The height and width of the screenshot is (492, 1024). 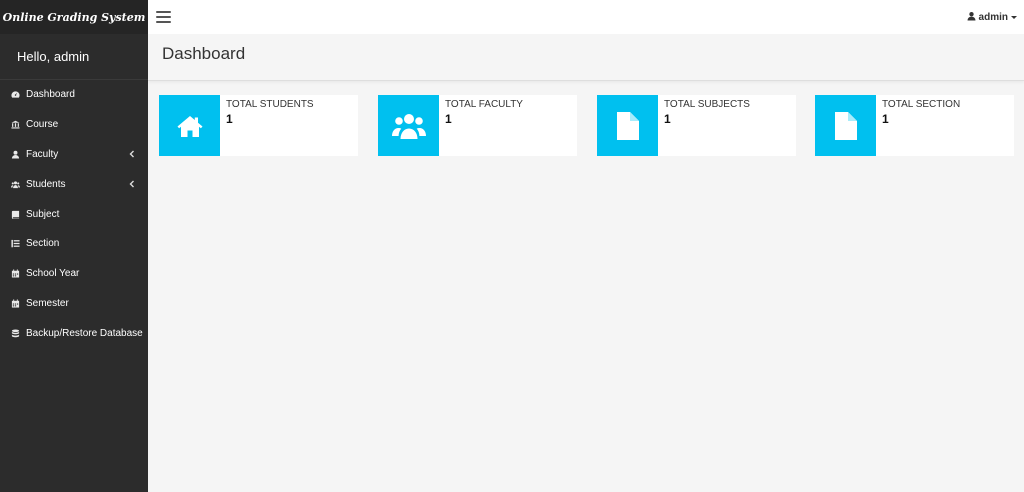 I want to click on list-icon, so click(x=15, y=244).